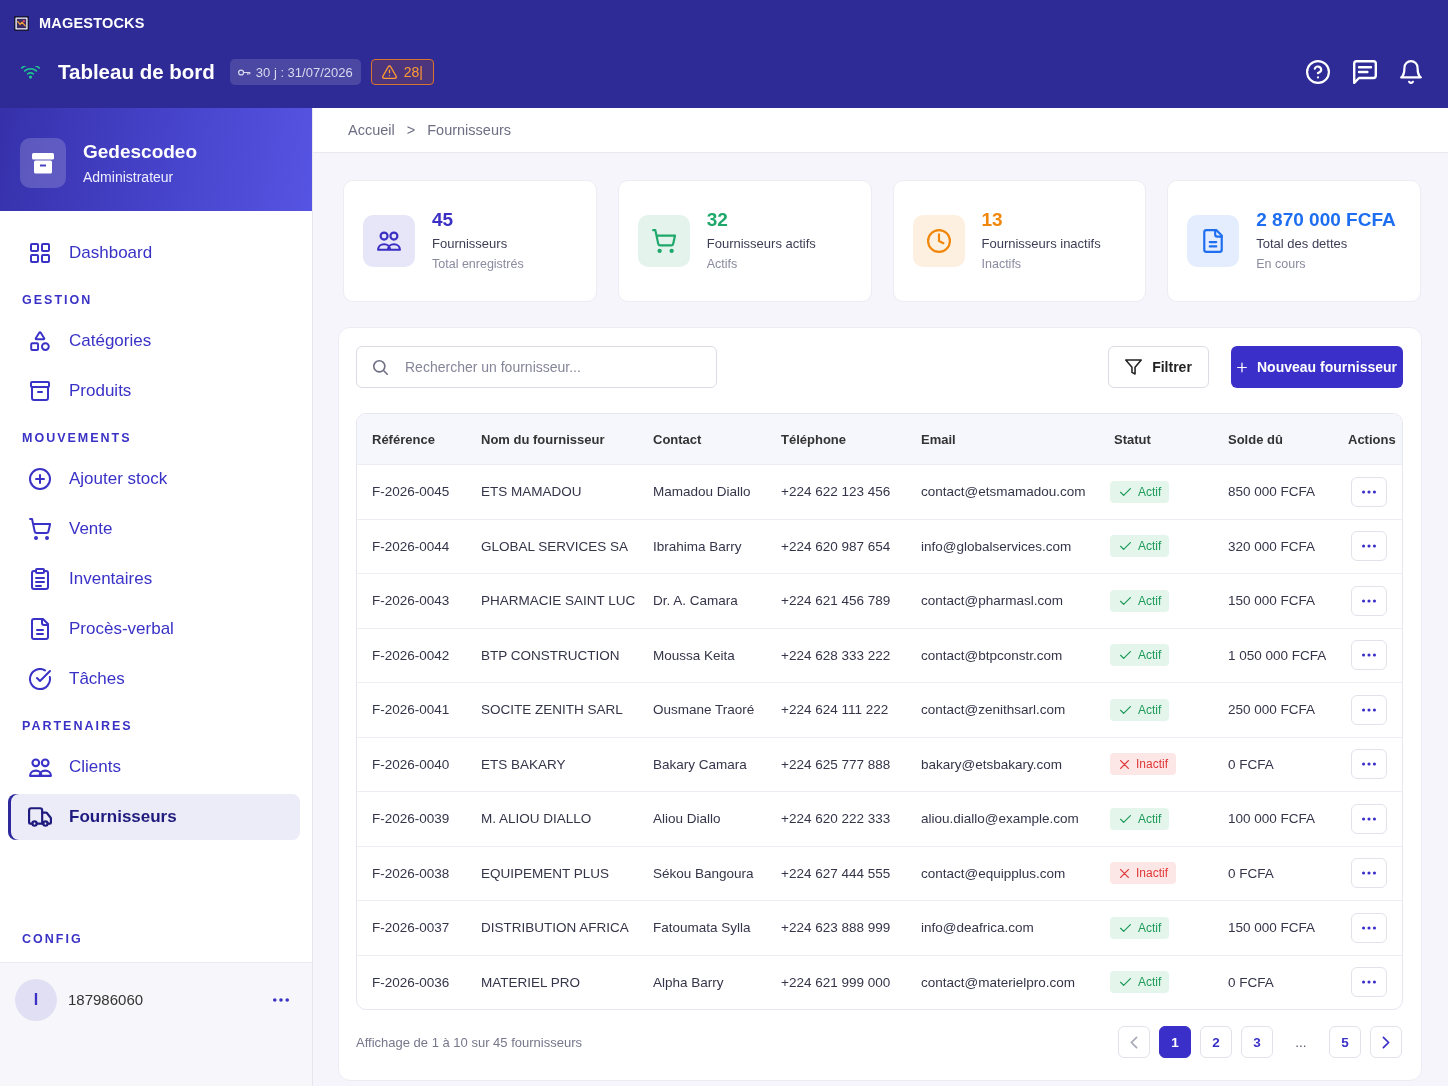 The width and height of the screenshot is (1448, 1086). Describe the element at coordinates (40, 341) in the screenshot. I see `shapes-icon` at that location.